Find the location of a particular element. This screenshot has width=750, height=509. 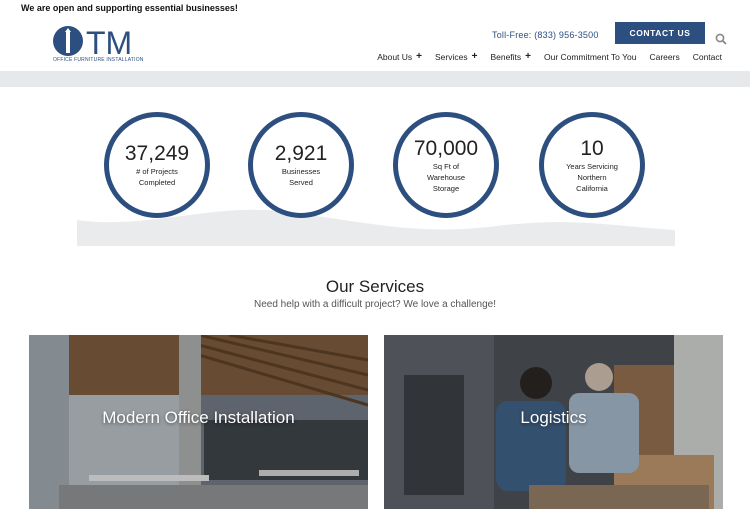

stat-warehouse-storage: 70,000 Sq Ft of Warehouse Storage is located at coordinates (446, 165).